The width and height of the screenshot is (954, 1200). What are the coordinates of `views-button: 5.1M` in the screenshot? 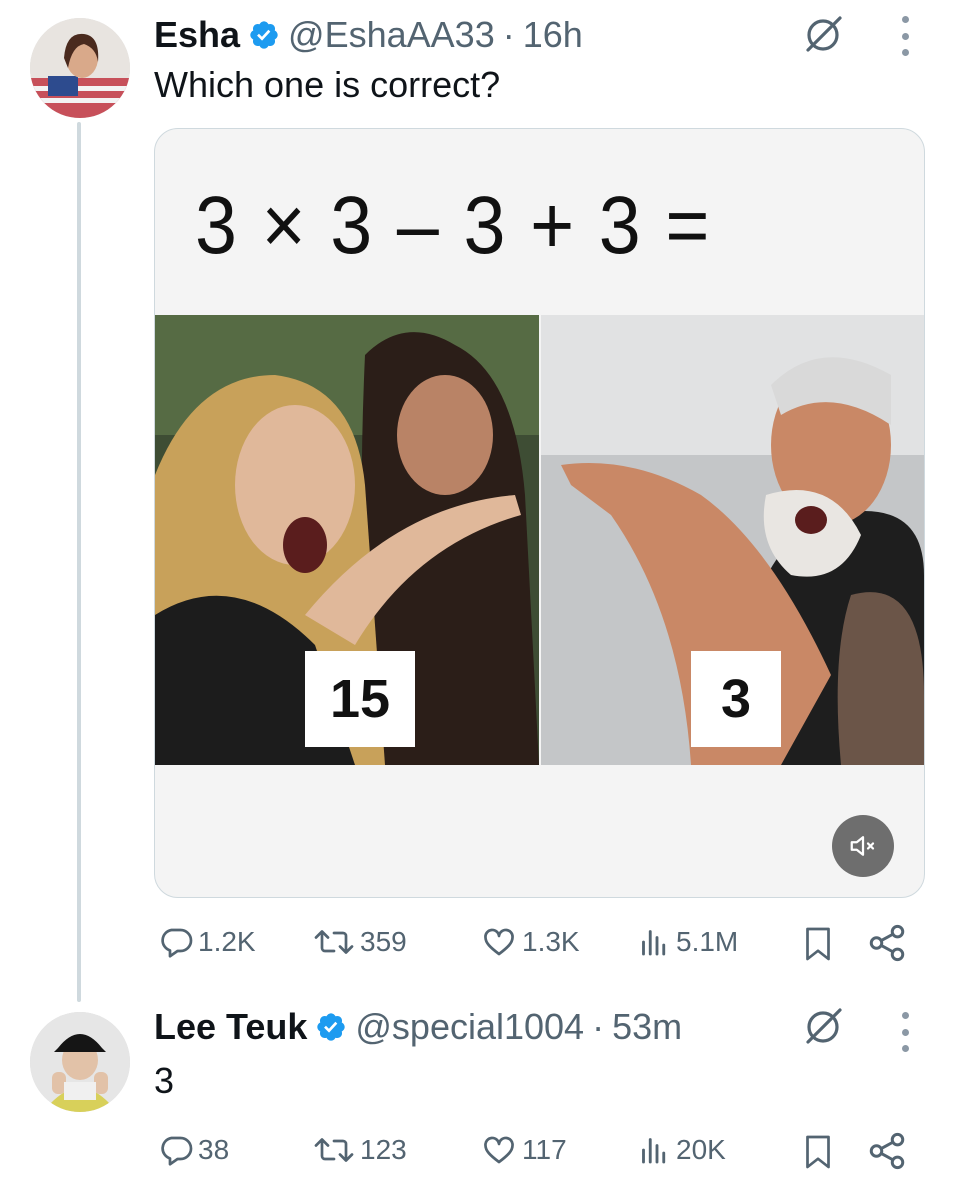 It's located at (687, 942).